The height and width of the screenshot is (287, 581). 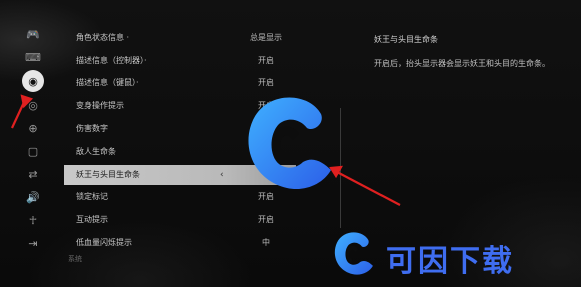 What do you see at coordinates (180, 37) in the screenshot?
I see `setting-row-character-status: 角色状态信息 · 总是显示` at bounding box center [180, 37].